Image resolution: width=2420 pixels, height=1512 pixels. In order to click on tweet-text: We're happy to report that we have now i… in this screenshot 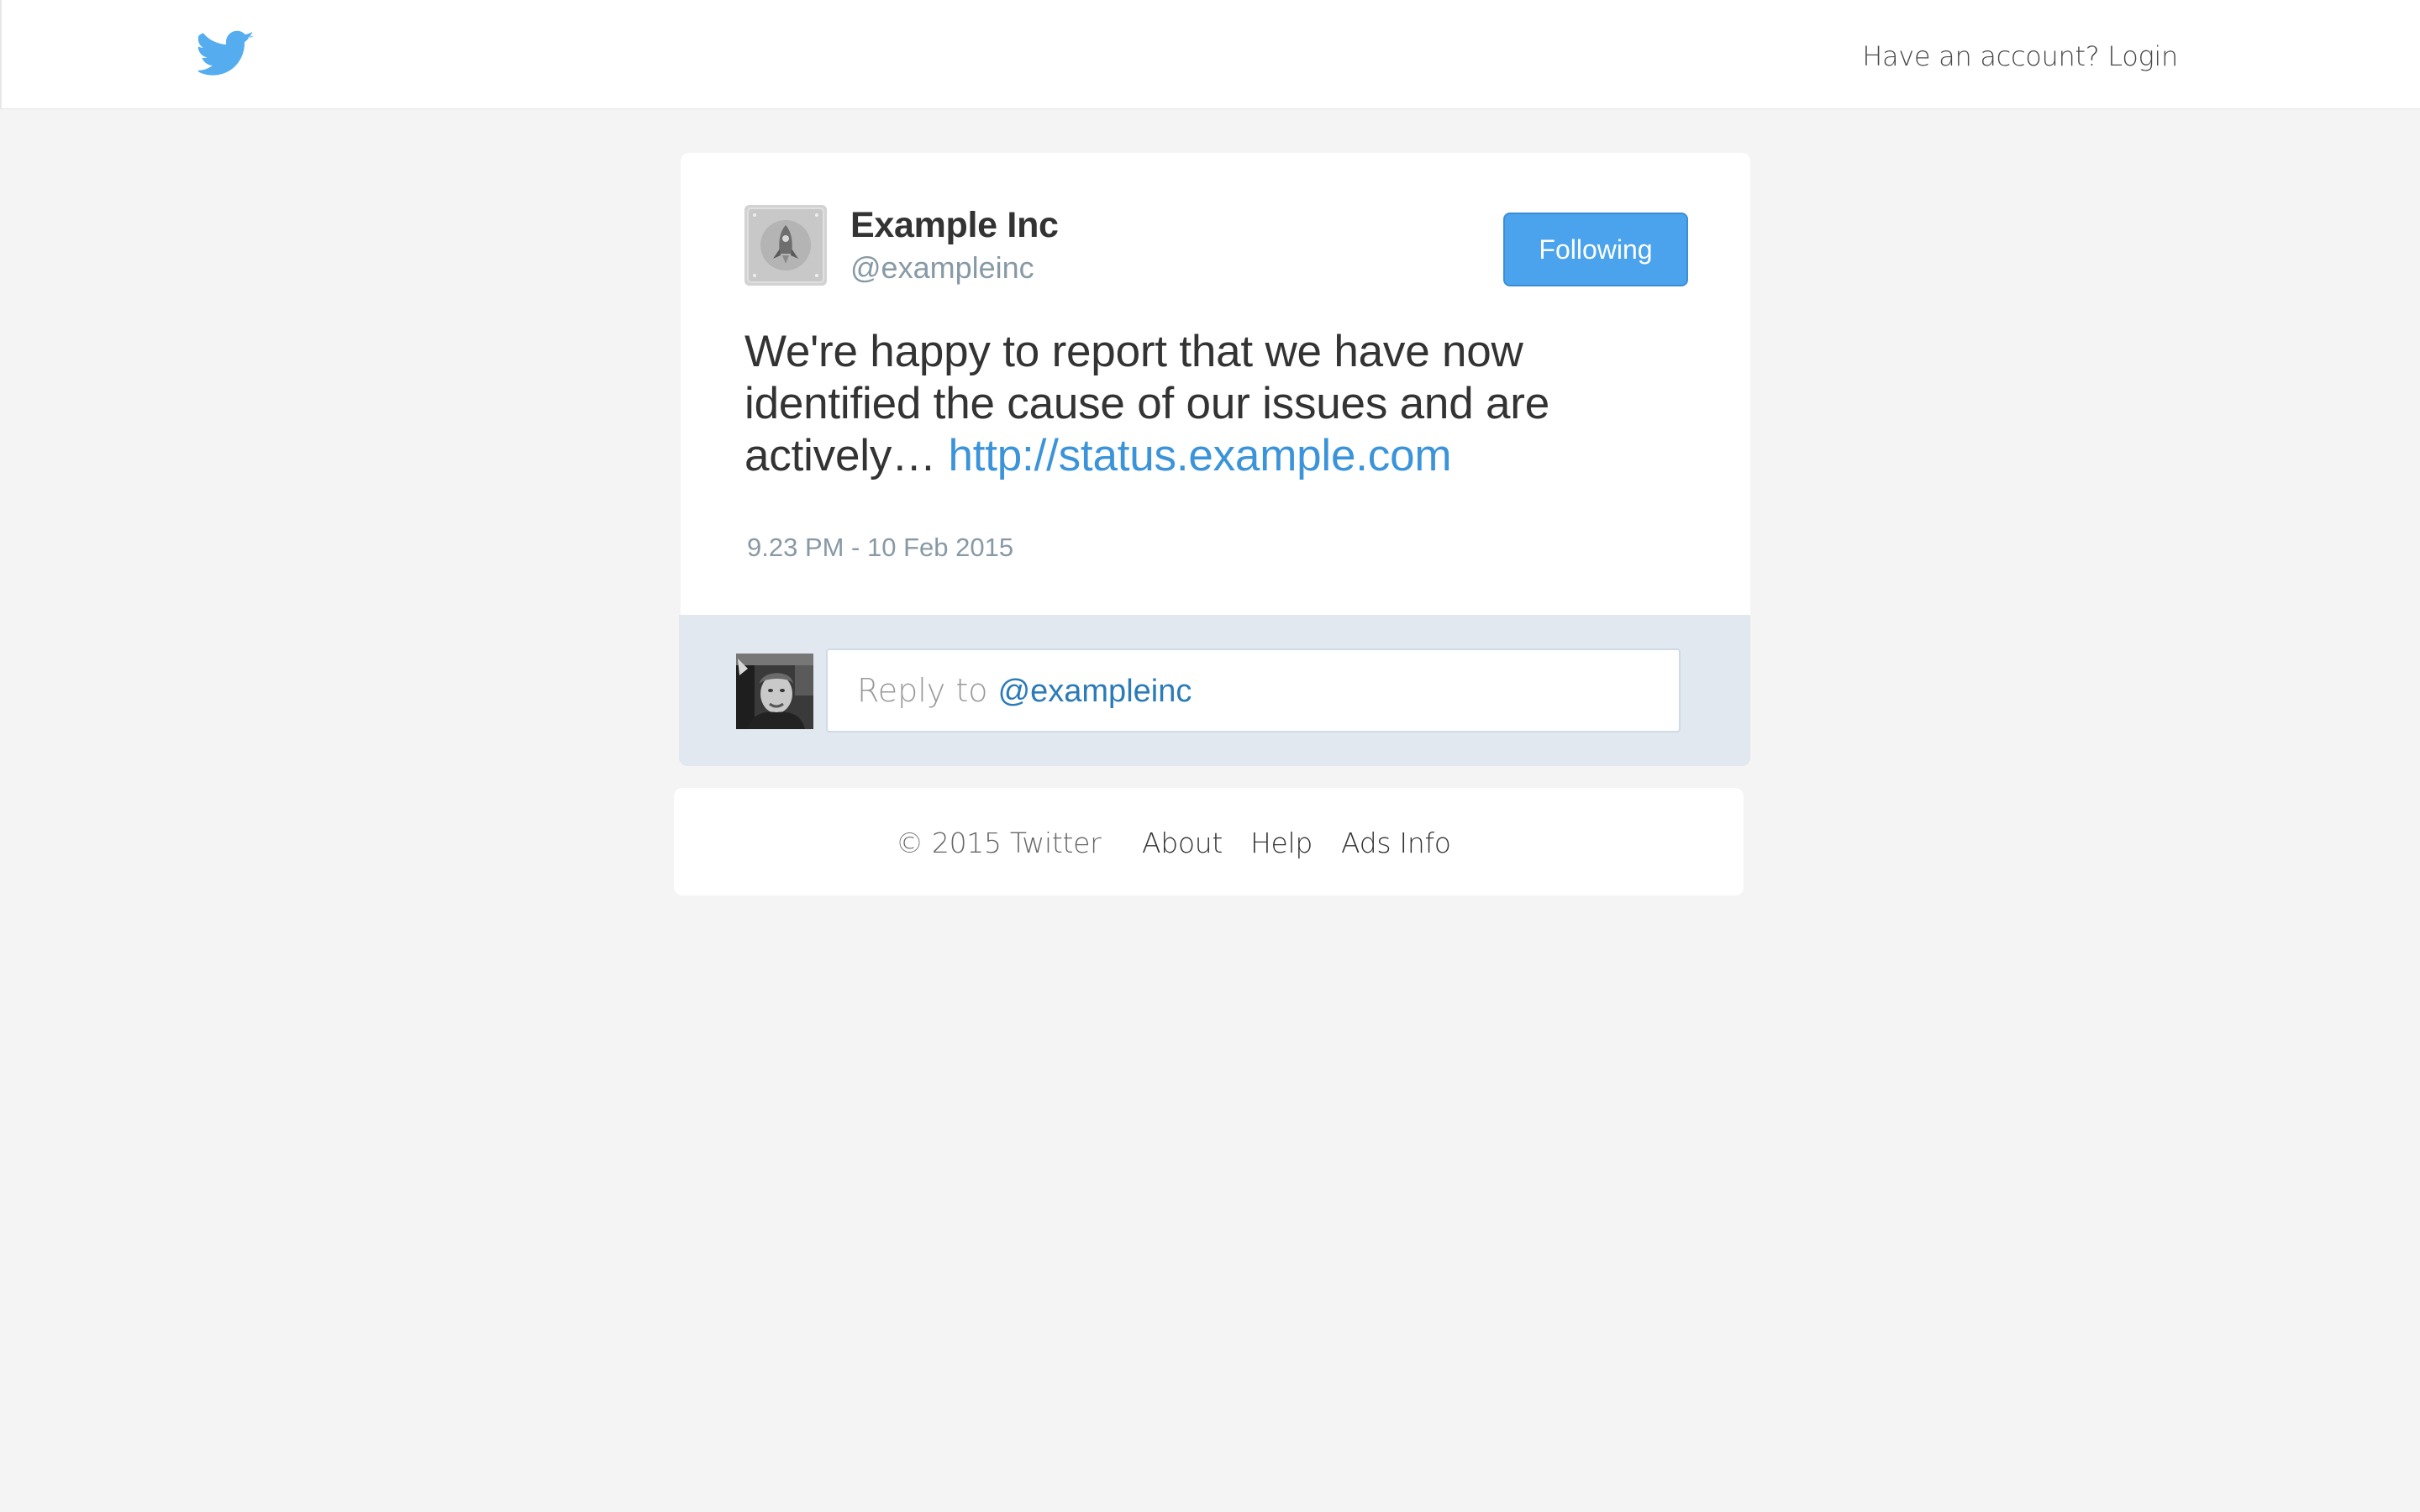, I will do `click(1215, 404)`.